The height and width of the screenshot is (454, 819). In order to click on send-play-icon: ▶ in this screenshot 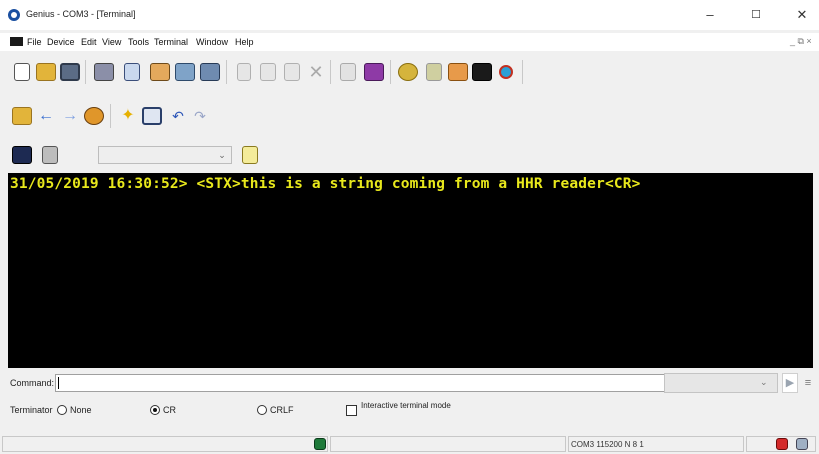, I will do `click(790, 383)`.